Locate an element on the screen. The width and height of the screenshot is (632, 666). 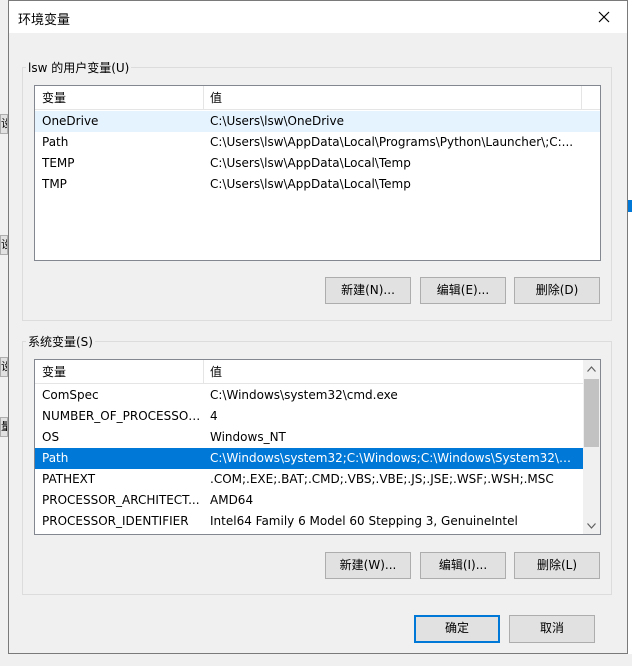
table-row: ComSpec C:\Windows\system32\cmd.exe is located at coordinates (309, 395).